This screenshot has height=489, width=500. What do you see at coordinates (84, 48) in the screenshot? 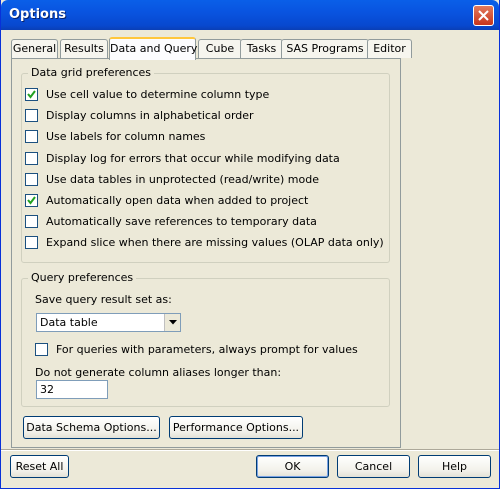
I see `tab-results: Results` at bounding box center [84, 48].